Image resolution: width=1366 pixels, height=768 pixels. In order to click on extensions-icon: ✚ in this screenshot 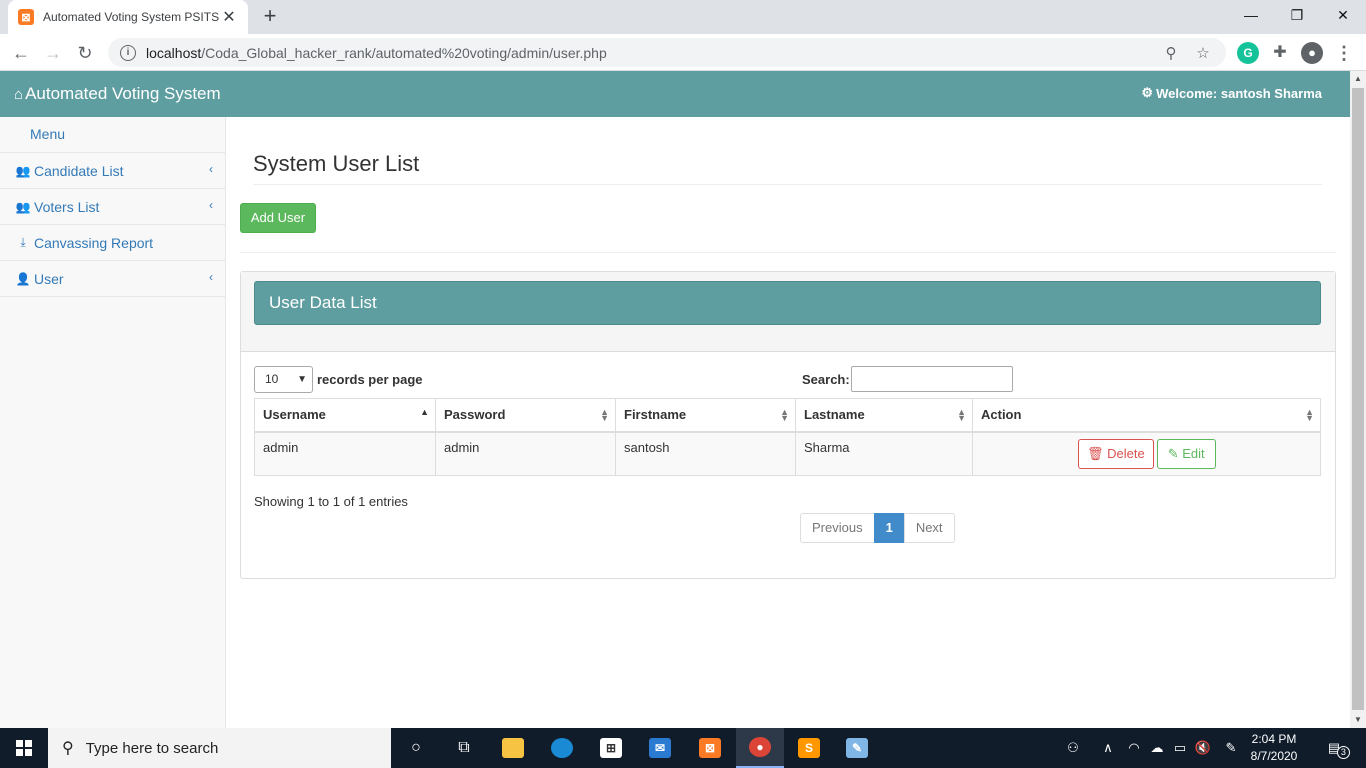, I will do `click(1280, 53)`.